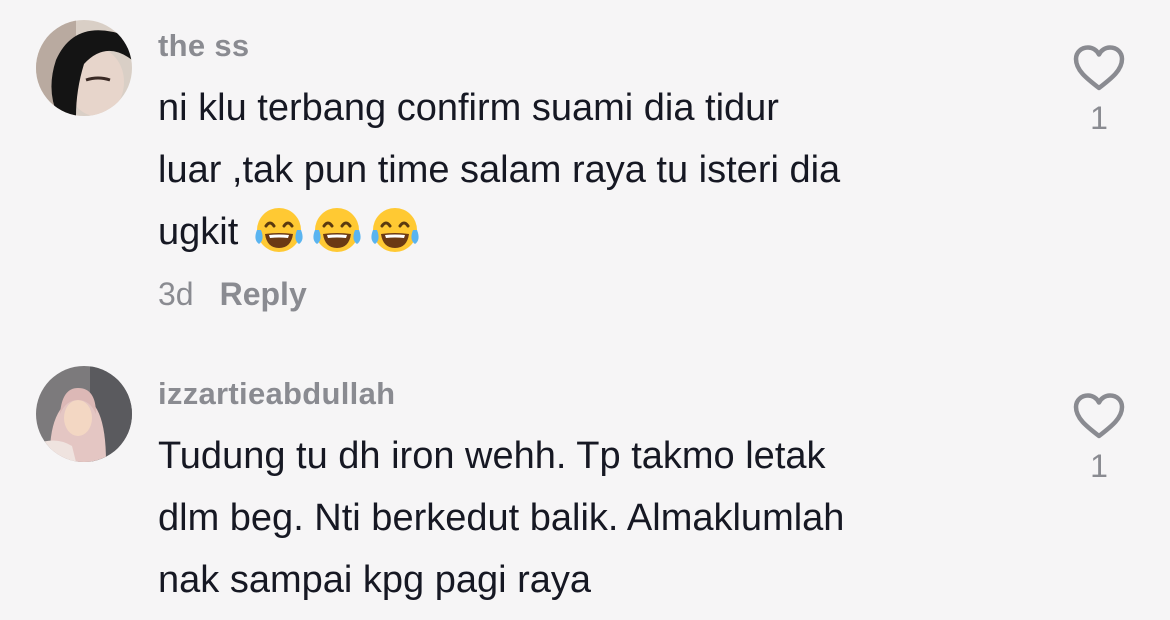  Describe the element at coordinates (568, 232) in the screenshot. I see `comment-text-line: ugkit` at that location.